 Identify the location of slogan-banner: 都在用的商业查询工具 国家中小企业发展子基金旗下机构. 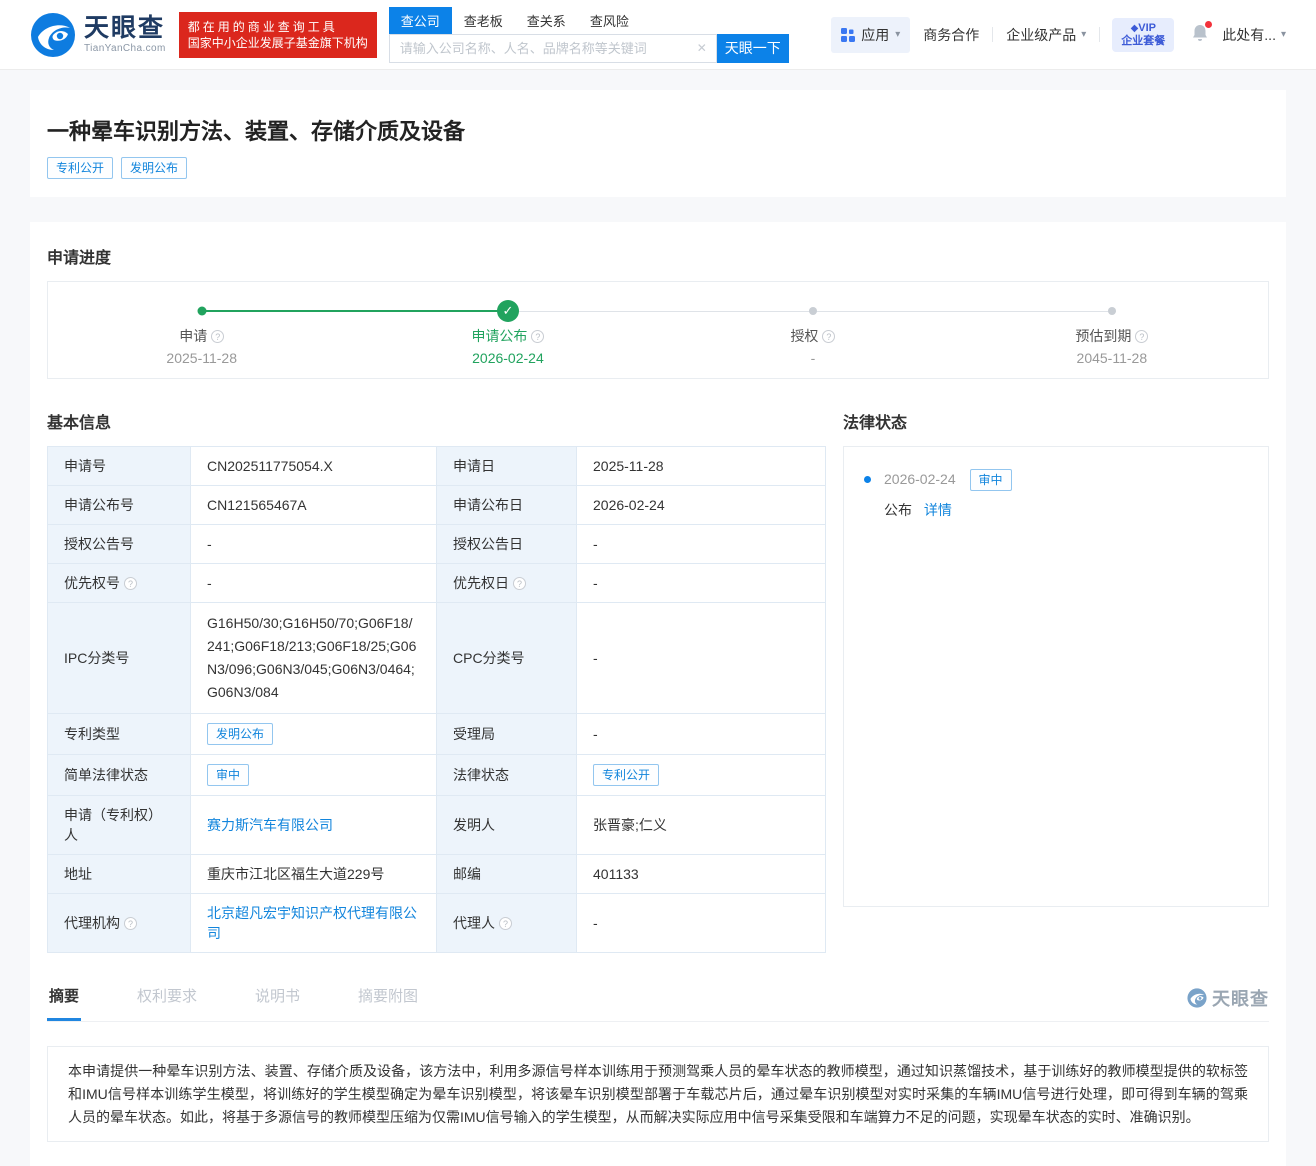
(277, 34).